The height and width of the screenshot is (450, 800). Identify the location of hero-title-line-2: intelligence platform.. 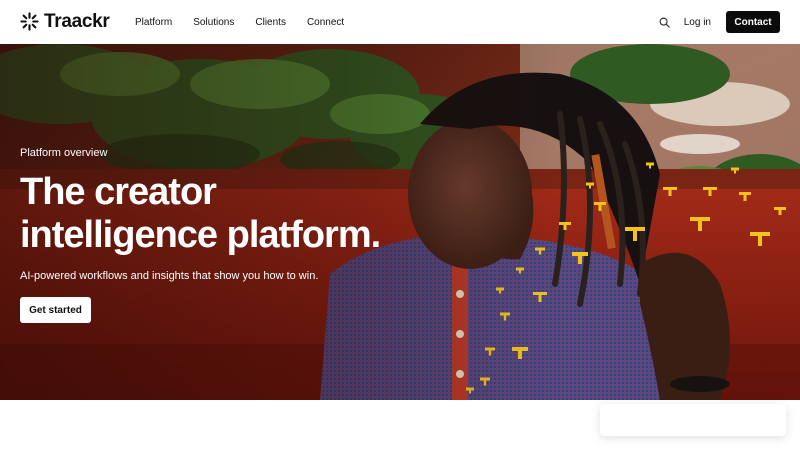
(200, 235).